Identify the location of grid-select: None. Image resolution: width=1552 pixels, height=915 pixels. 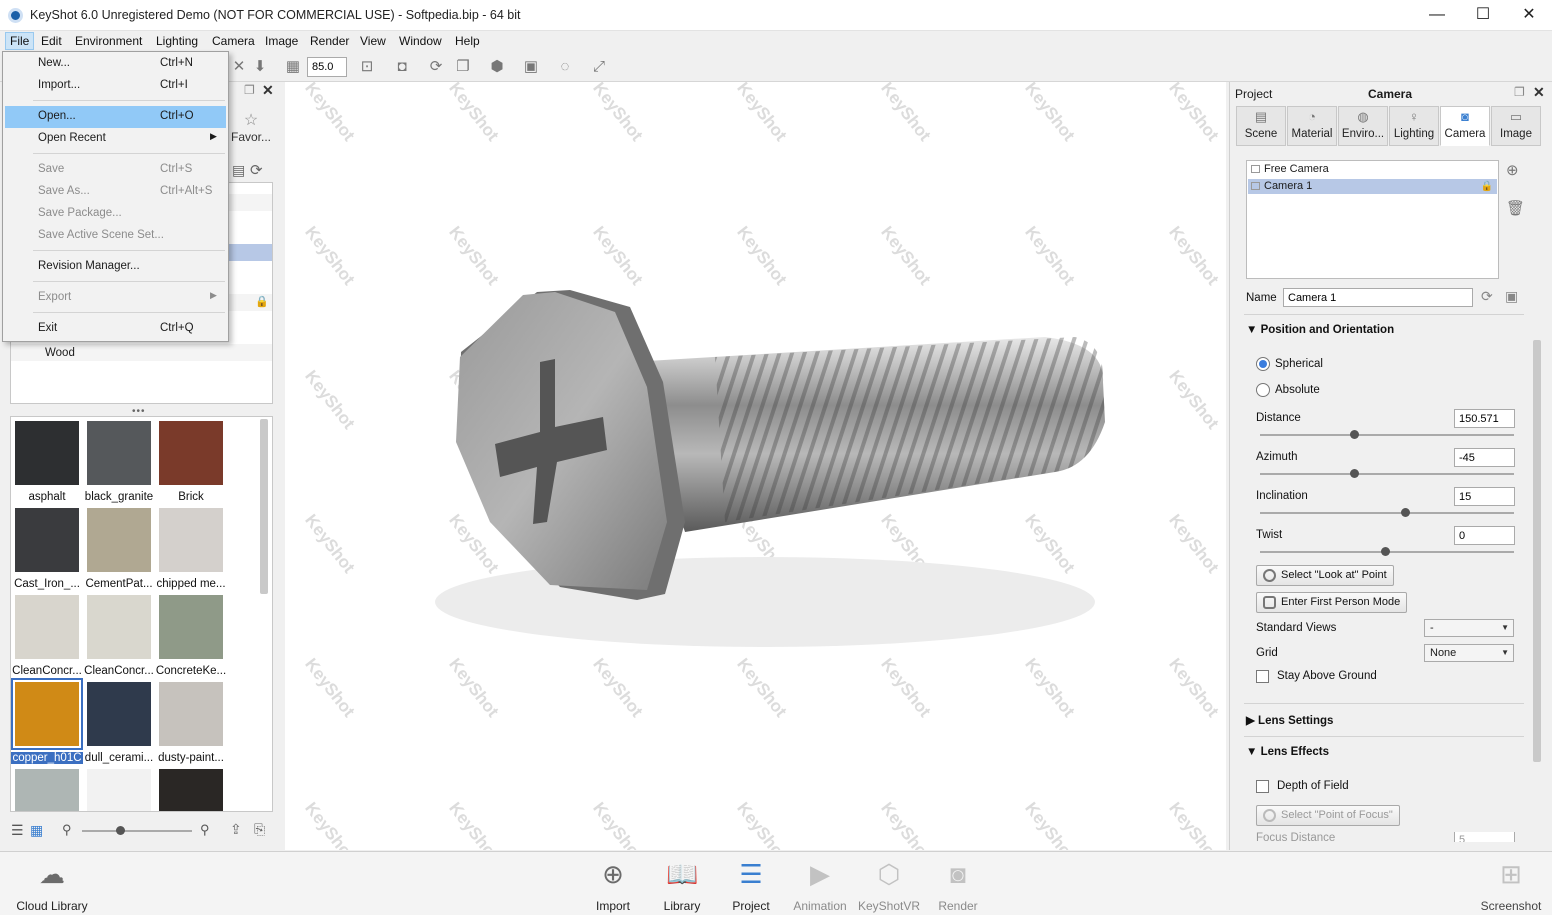
(1469, 653).